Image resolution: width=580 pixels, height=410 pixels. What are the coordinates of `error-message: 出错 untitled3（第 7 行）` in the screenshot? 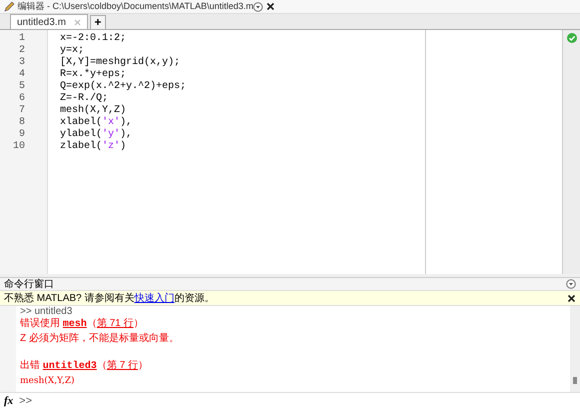 It's located at (84, 366).